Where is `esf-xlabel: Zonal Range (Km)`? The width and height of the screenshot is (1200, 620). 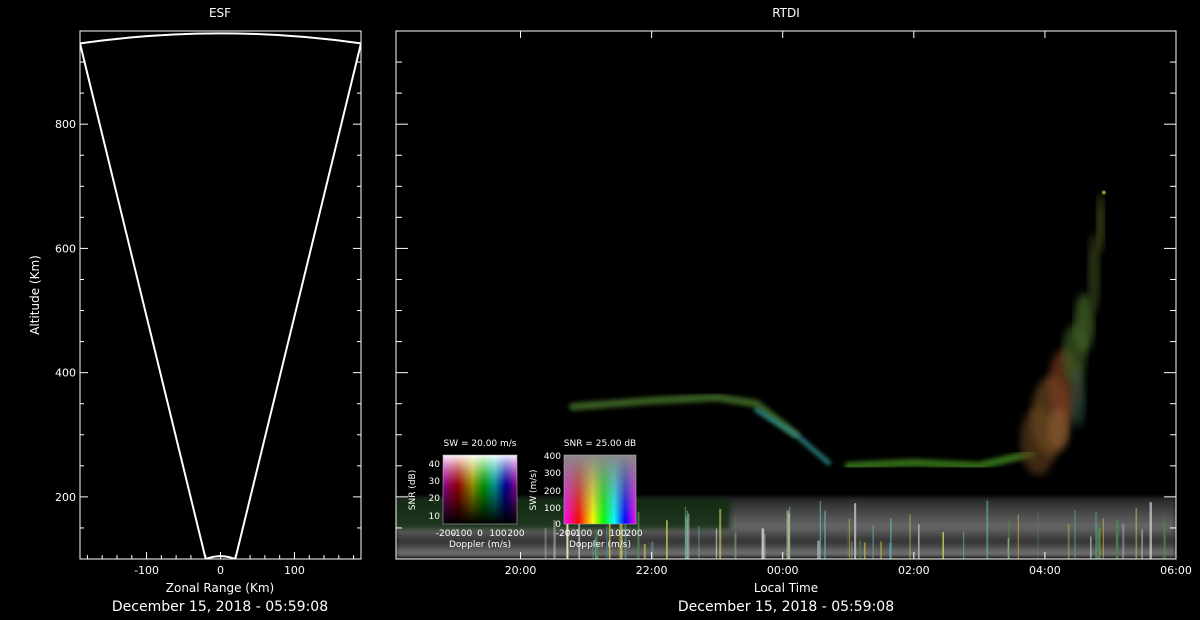
esf-xlabel: Zonal Range (Km) is located at coordinates (220, 588).